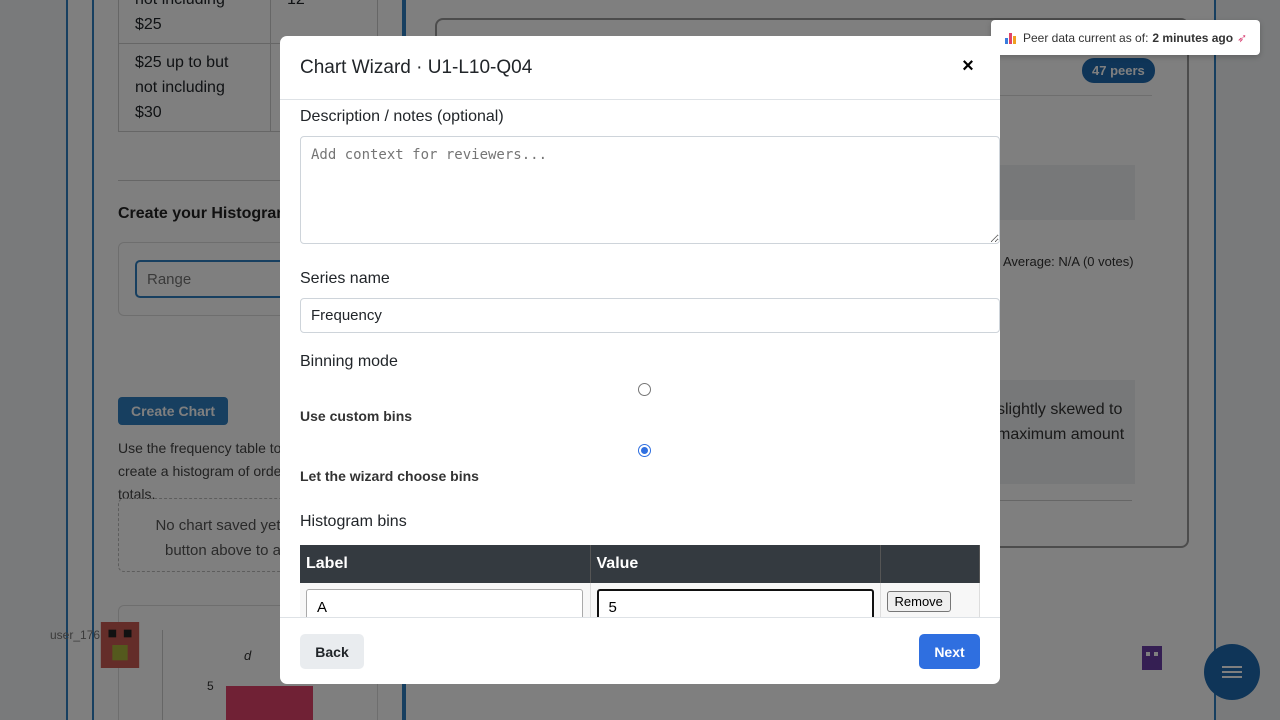  What do you see at coordinates (930, 564) in the screenshot?
I see `column-header-actions` at bounding box center [930, 564].